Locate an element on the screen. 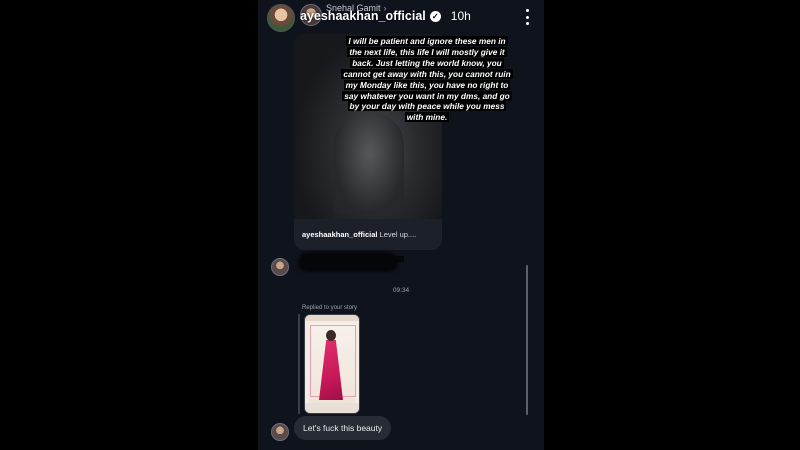 Image resolution: width=800 pixels, height=450 pixels. story-header: Snehal Gamit › ayeshaakhan_official ✓ 10h is located at coordinates (401, 17).